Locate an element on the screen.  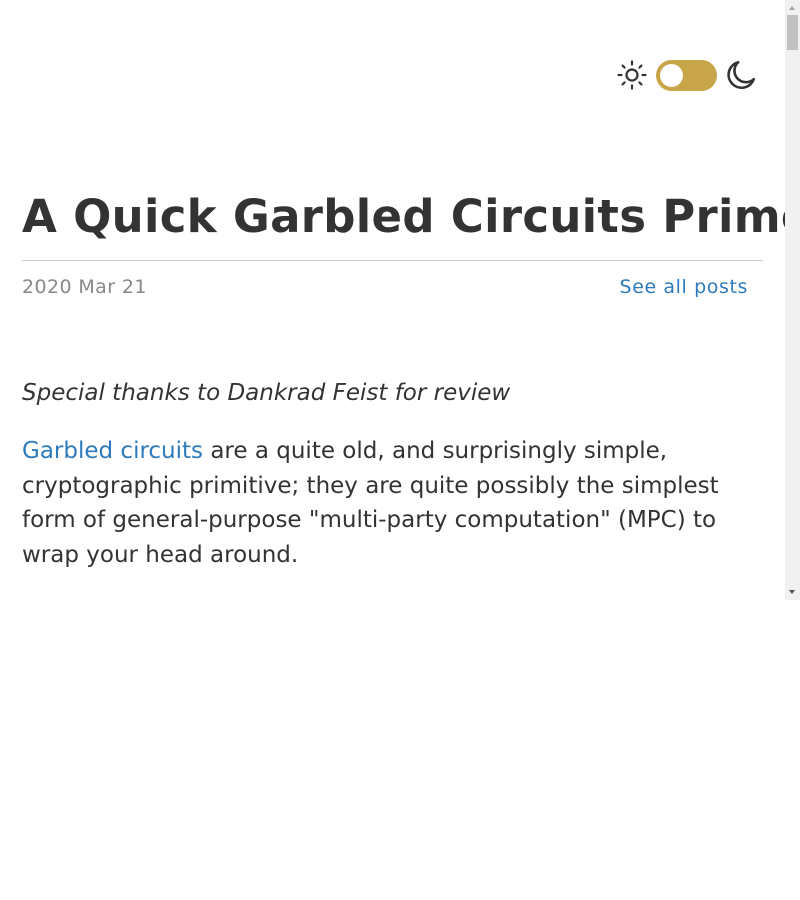
see-all-posts-link: See all posts is located at coordinates (684, 287).